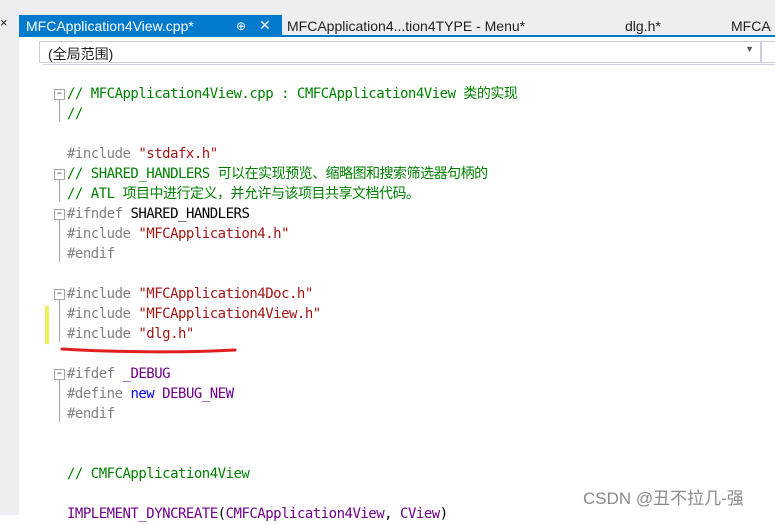 The width and height of the screenshot is (775, 524). Describe the element at coordinates (166, 334) in the screenshot. I see `code-token: "dlg.h"` at that location.